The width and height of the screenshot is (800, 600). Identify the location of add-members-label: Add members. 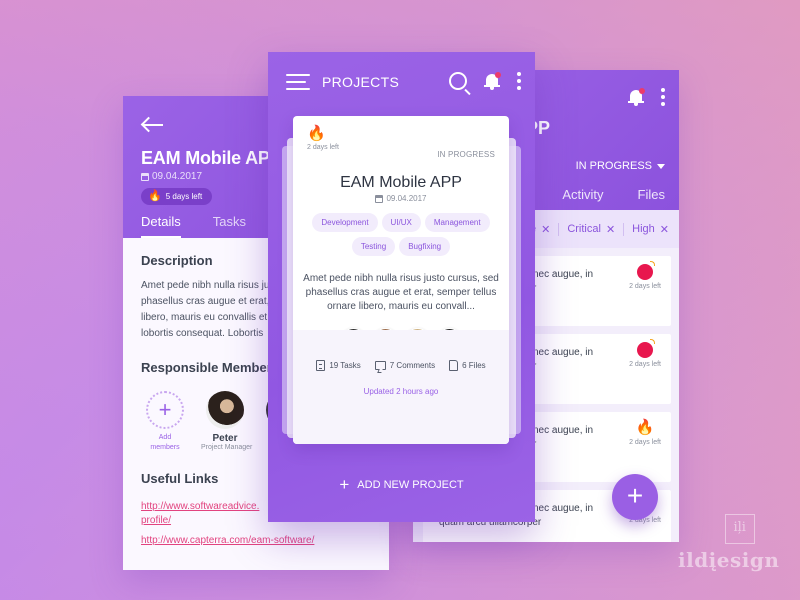
(165, 442).